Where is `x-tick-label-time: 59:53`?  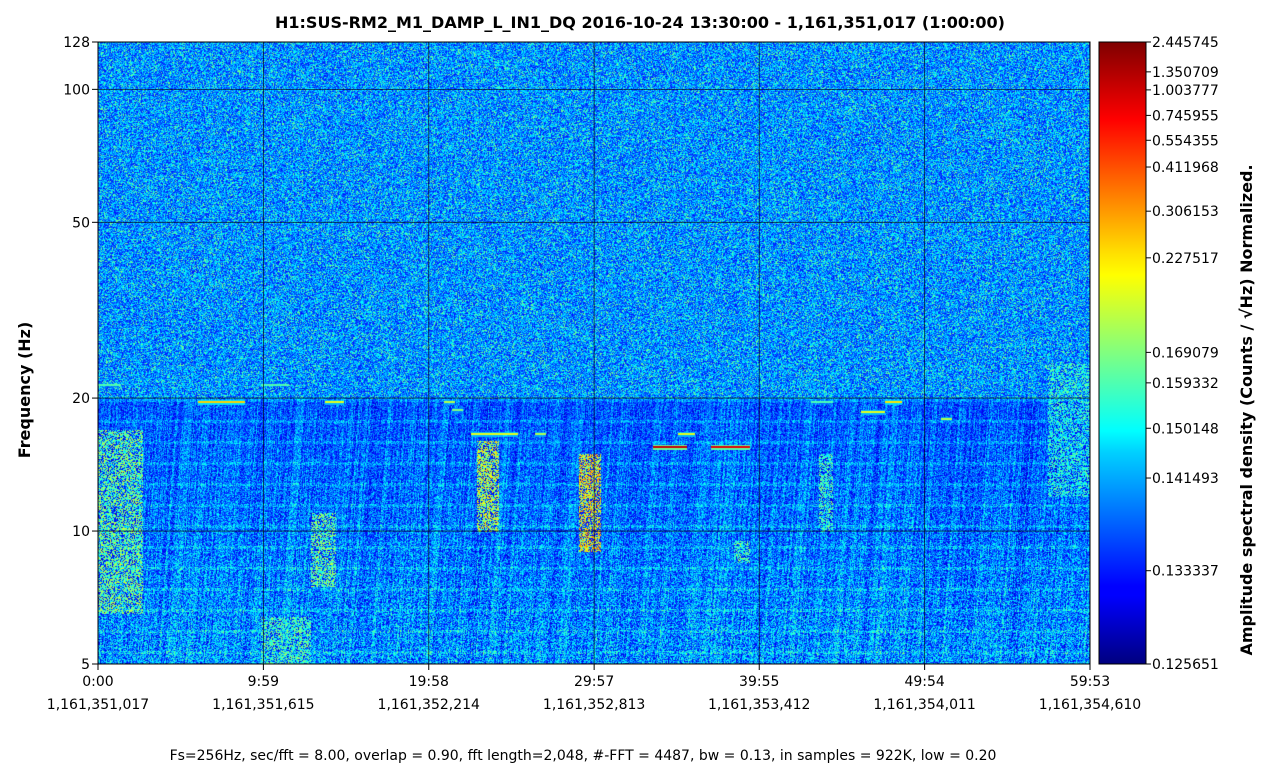
x-tick-label-time: 59:53 is located at coordinates (1090, 682).